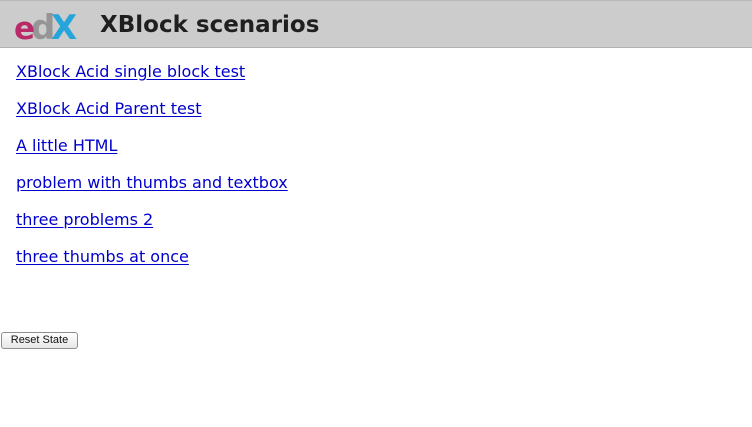 The width and height of the screenshot is (752, 427). I want to click on page-title: XBlock scenarios, so click(210, 25).